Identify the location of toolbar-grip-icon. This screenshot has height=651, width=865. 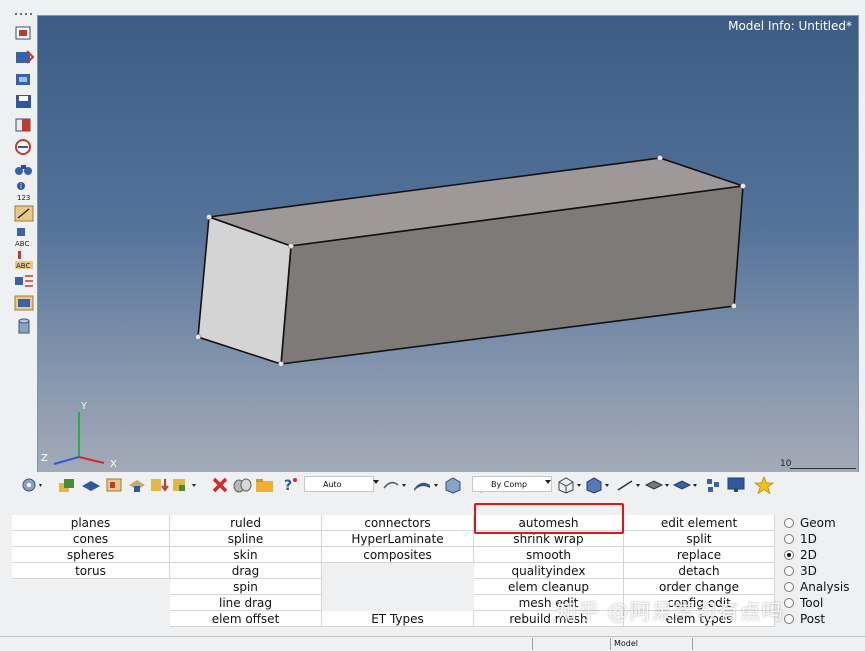
(24, 8).